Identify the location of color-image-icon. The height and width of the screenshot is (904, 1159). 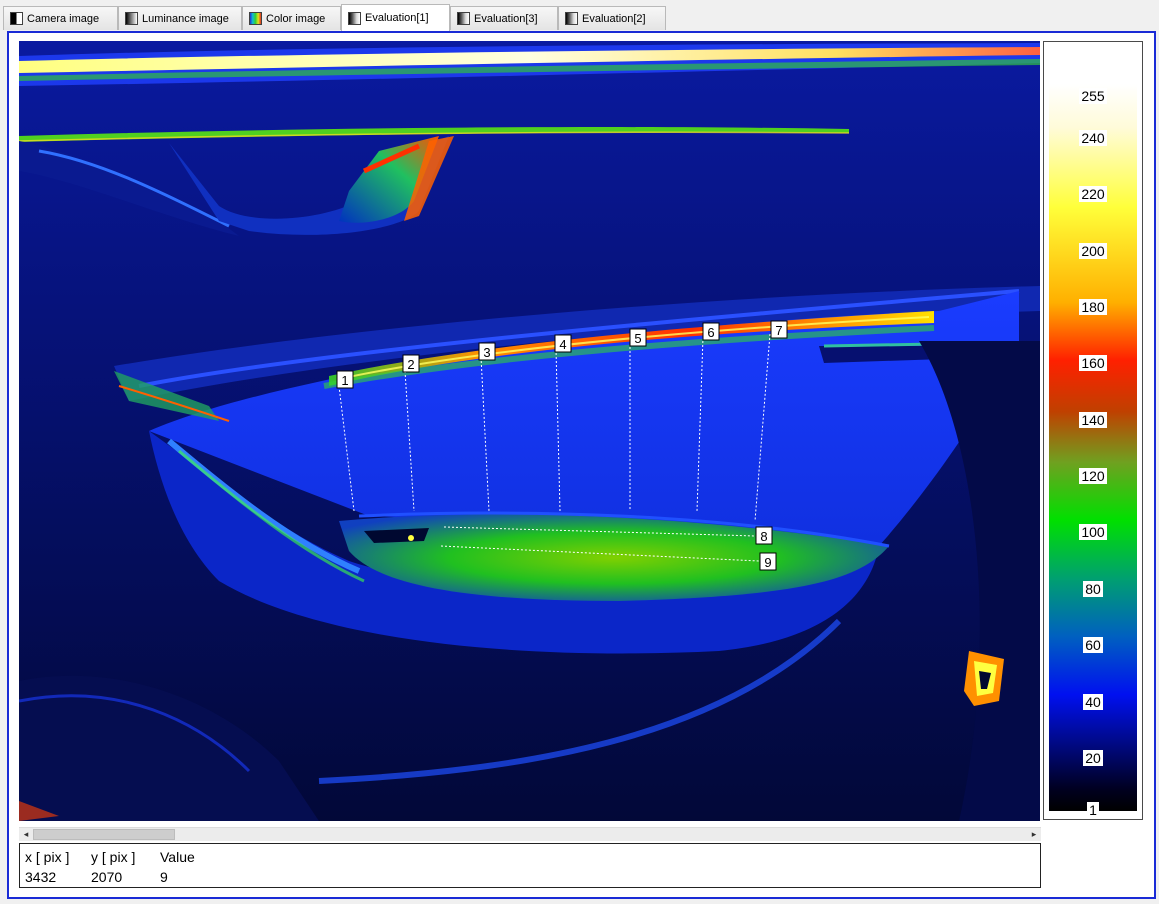
(255, 18).